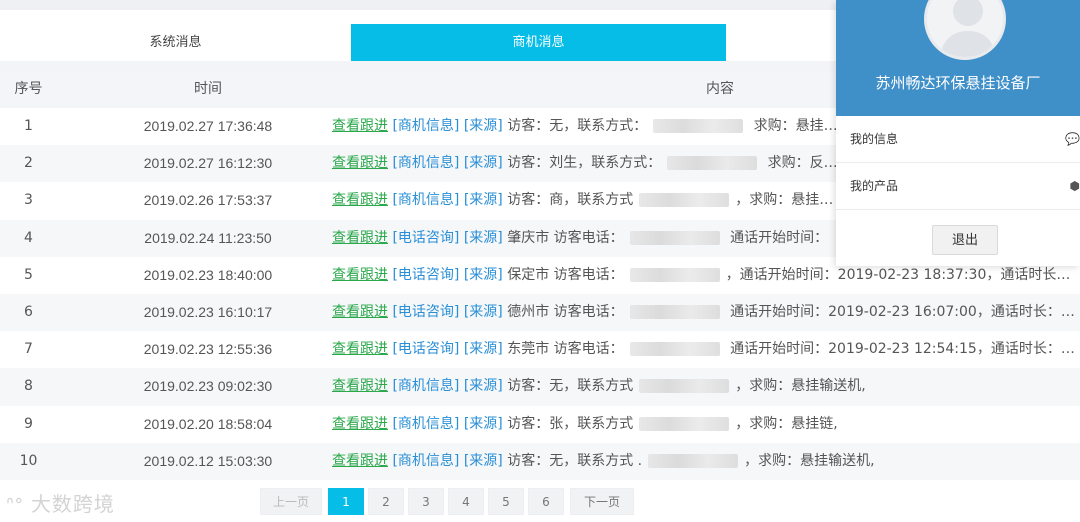 The image size is (1080, 522). What do you see at coordinates (466, 501) in the screenshot?
I see `page-button: 4` at bounding box center [466, 501].